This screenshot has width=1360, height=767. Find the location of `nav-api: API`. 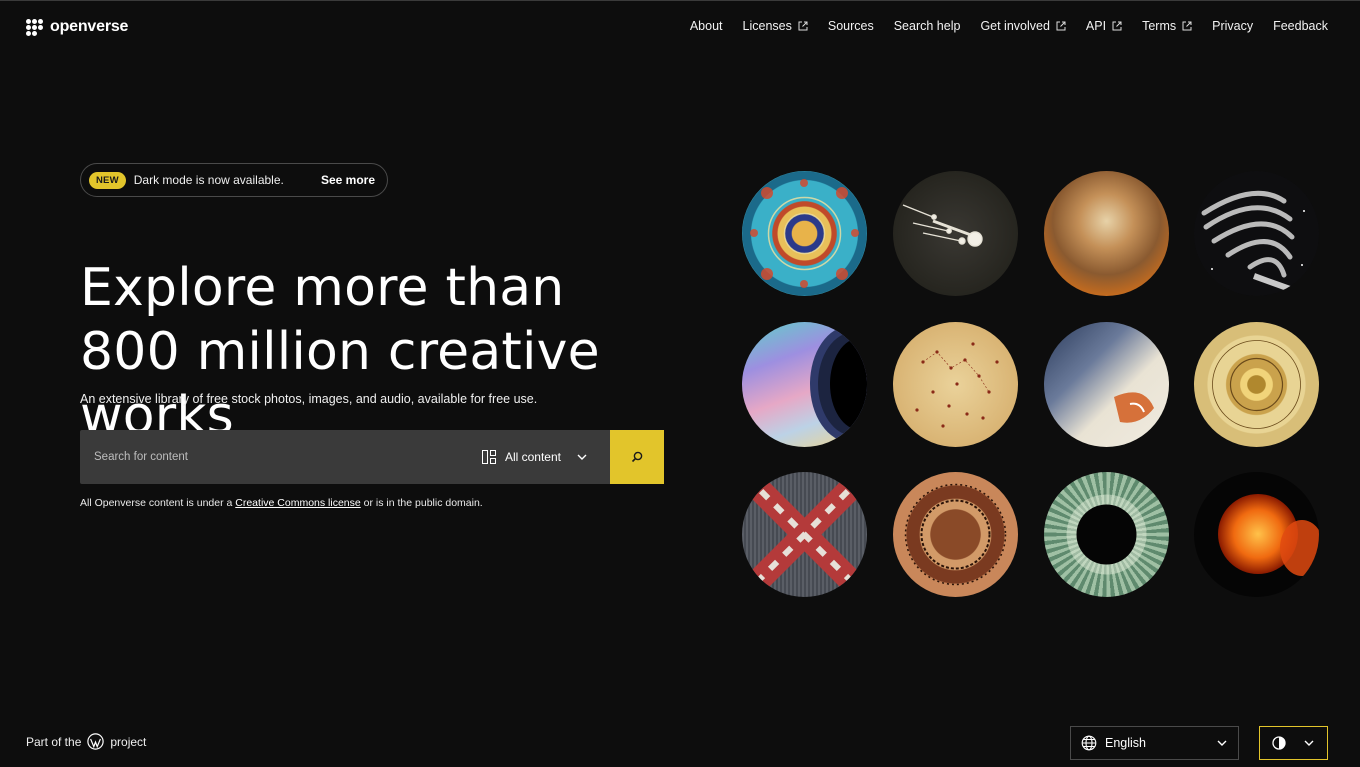

nav-api: API is located at coordinates (1104, 26).